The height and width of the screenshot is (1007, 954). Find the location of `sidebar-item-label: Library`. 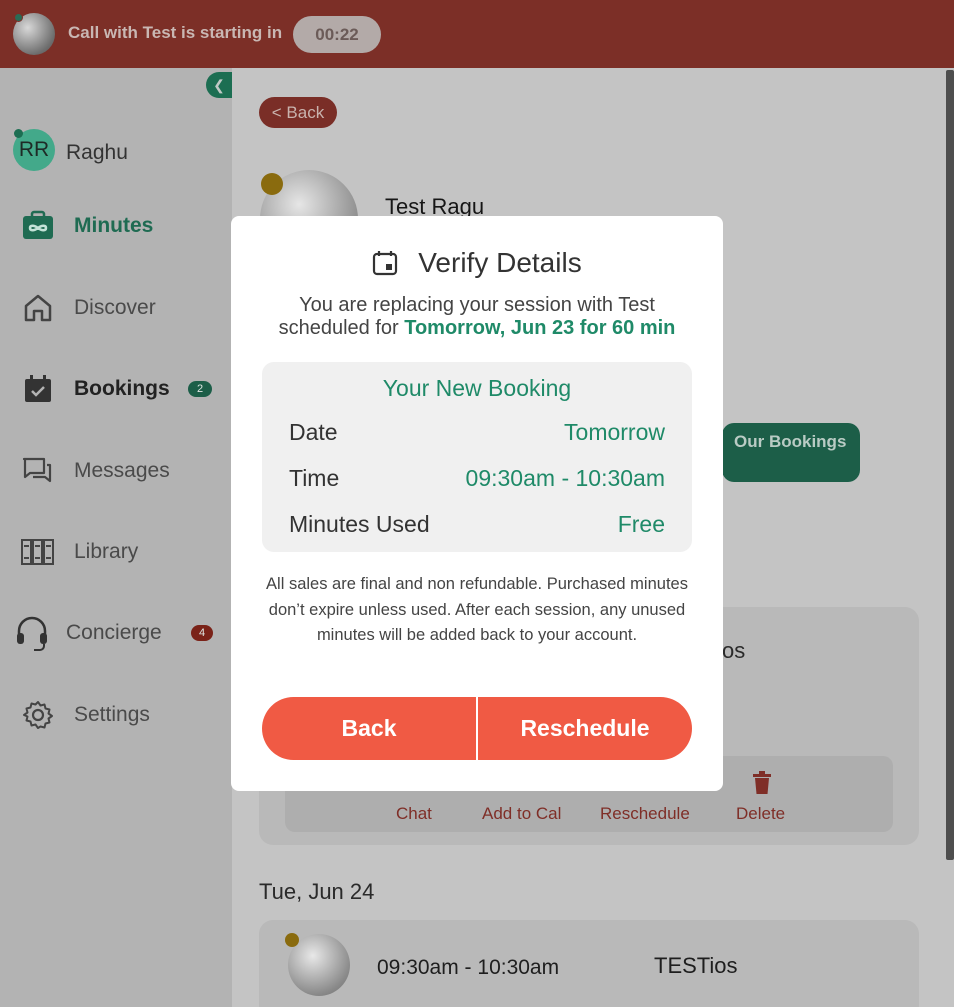

sidebar-item-label: Library is located at coordinates (106, 551).